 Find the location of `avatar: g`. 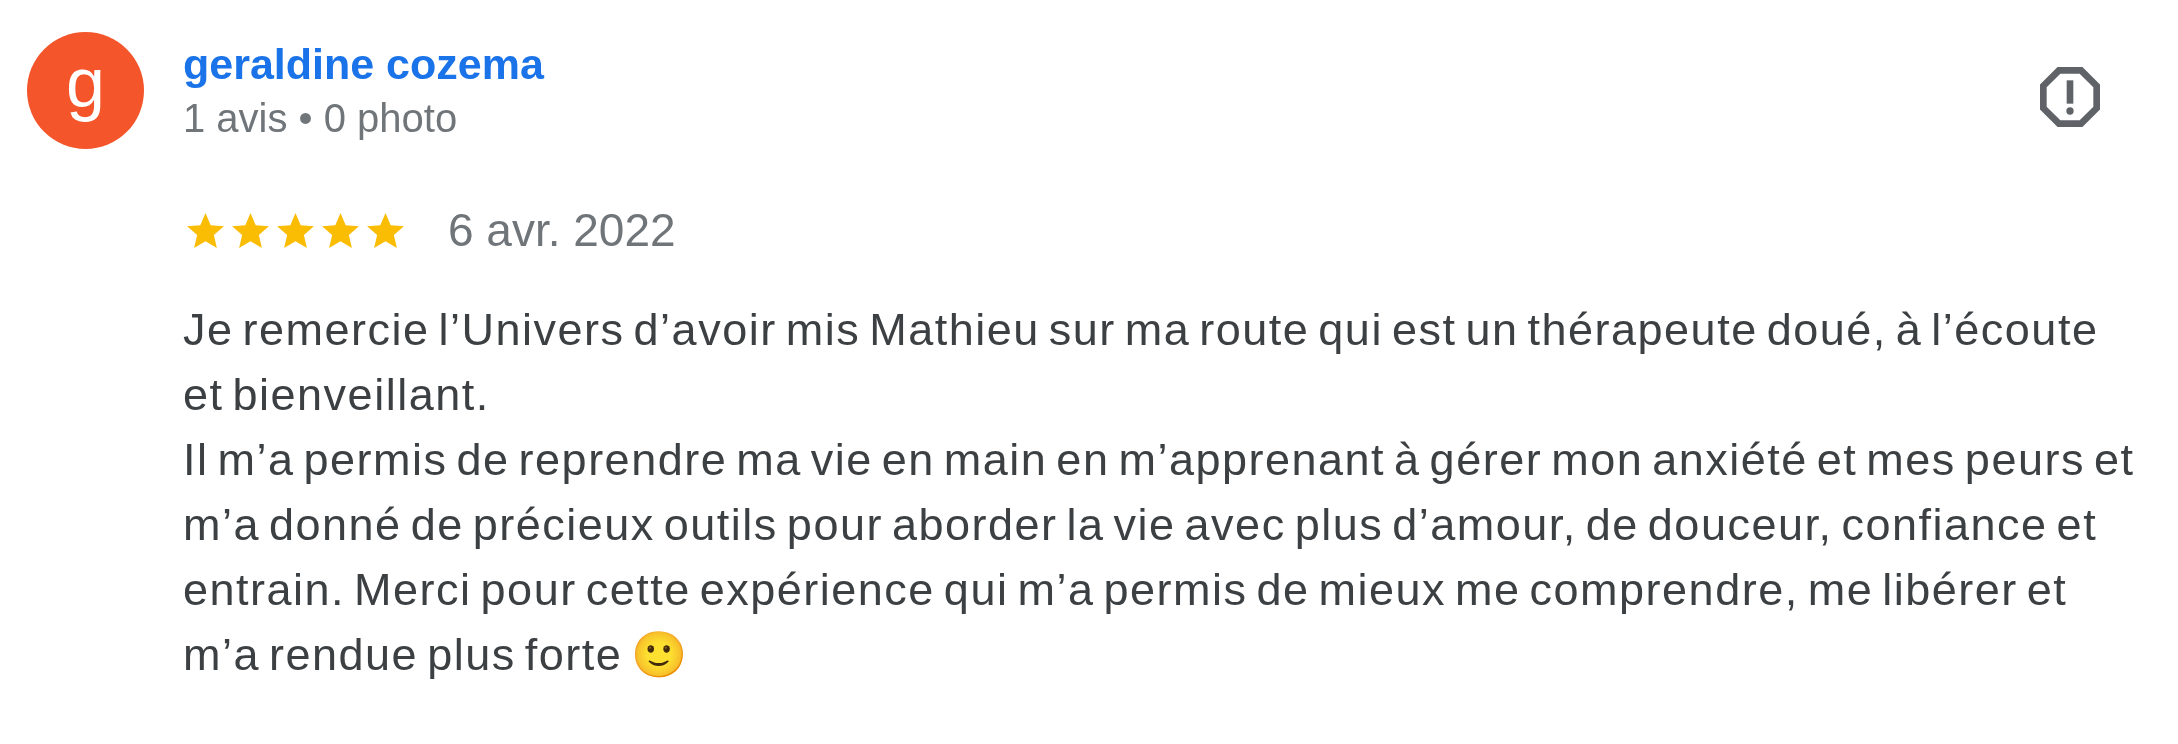

avatar: g is located at coordinates (85, 90).